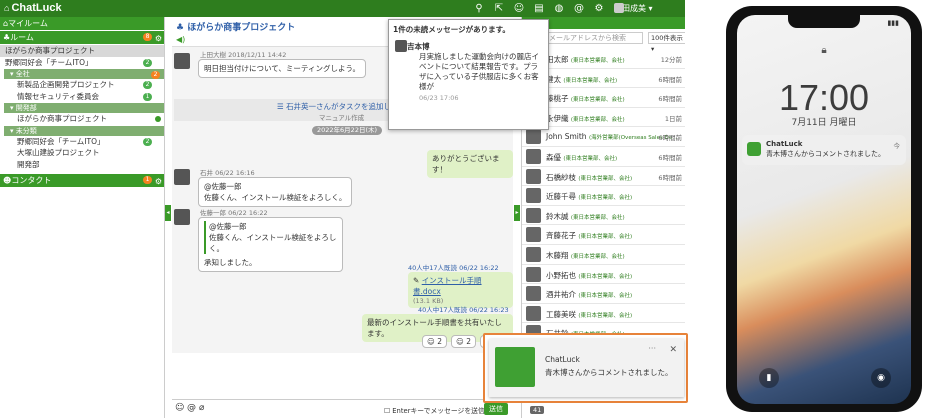  What do you see at coordinates (263, 187) in the screenshot?
I see `message: 石井 06/22 16:16 @佐藤一郎 佐藤くん、インストール検証をよろしく。` at bounding box center [263, 187].